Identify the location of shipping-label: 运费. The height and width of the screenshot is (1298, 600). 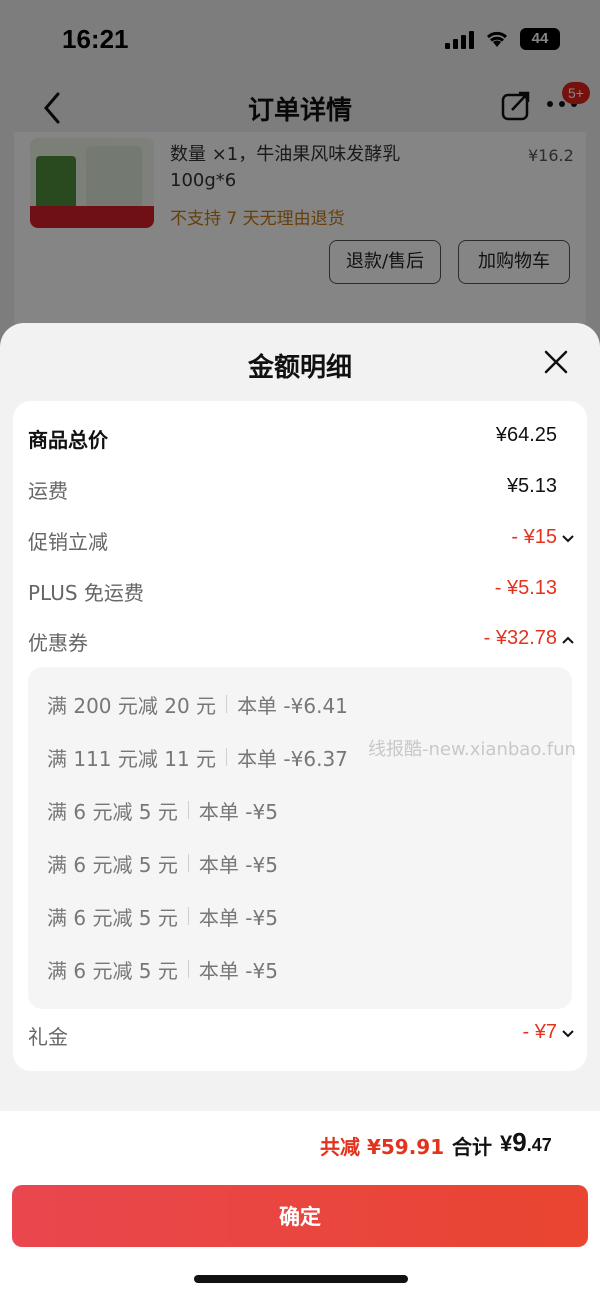
(48, 491).